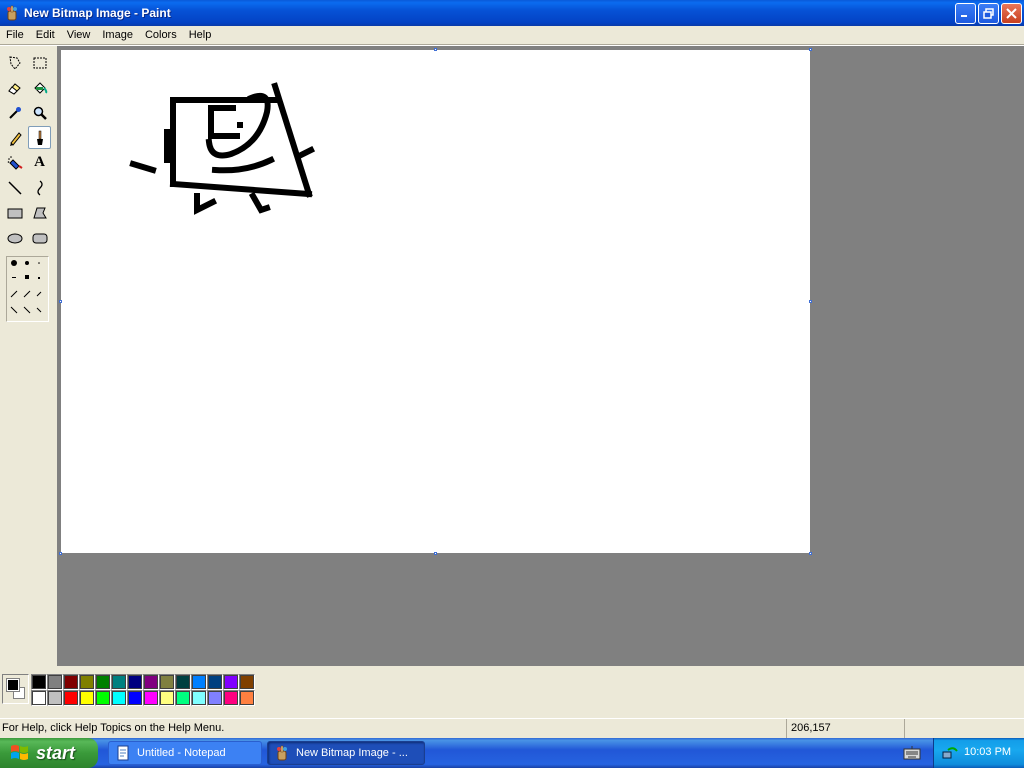 This screenshot has height=768, width=1024. What do you see at coordinates (200, 35) in the screenshot?
I see `menu-help: Help` at bounding box center [200, 35].